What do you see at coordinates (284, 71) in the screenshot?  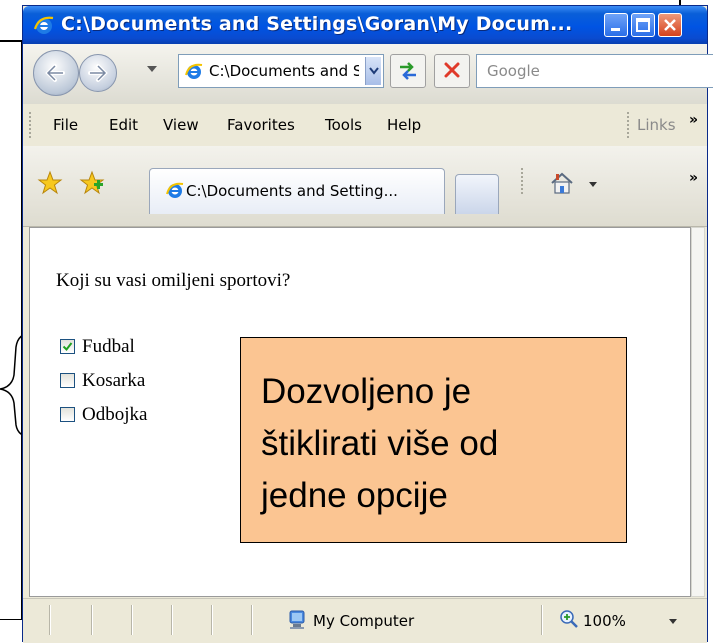 I see `address-text: C:\Documents and Sett` at bounding box center [284, 71].